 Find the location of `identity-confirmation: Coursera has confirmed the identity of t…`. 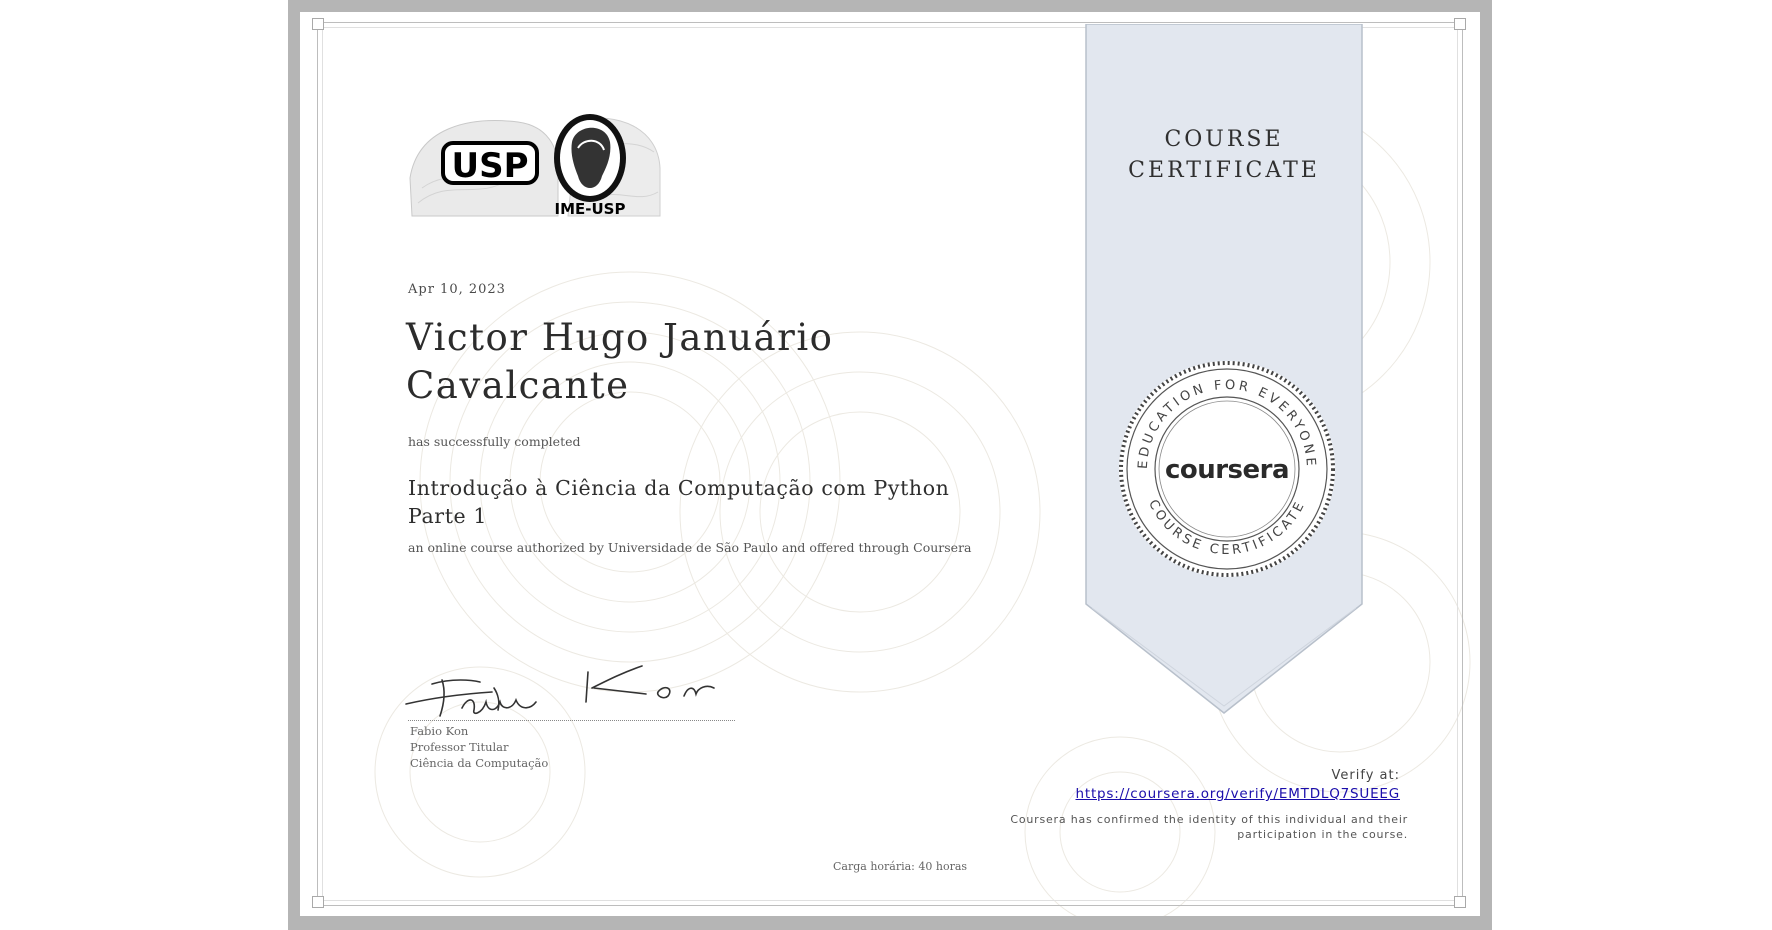

identity-confirmation: Coursera has confirmed the identity of t… is located at coordinates (1209, 827).